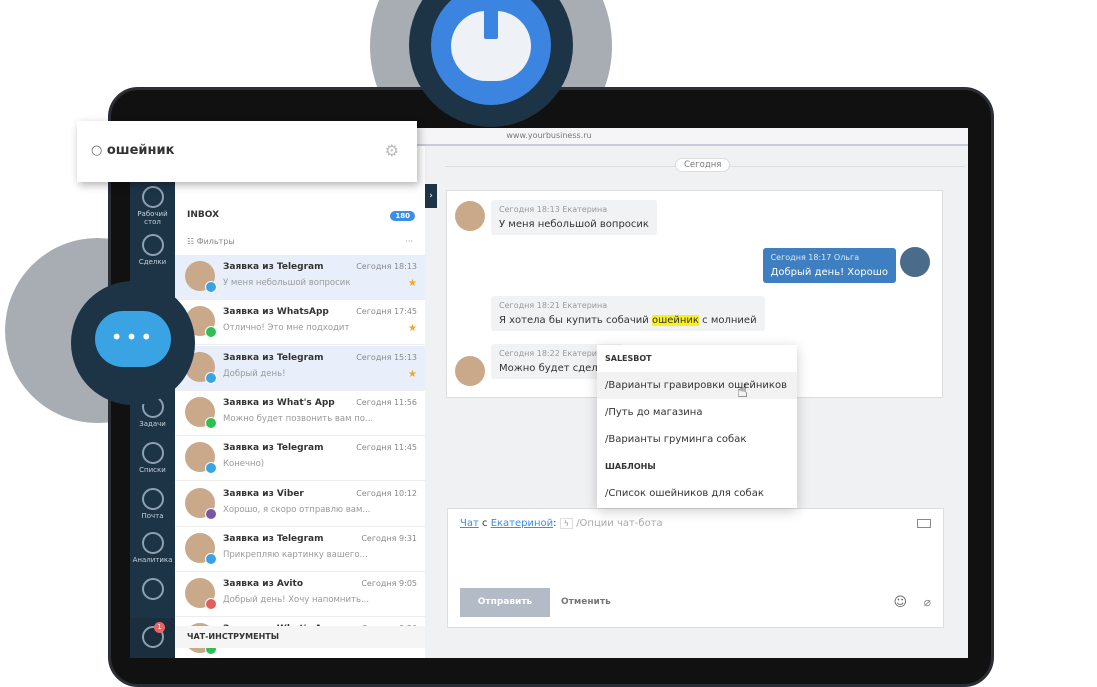  I want to click on bolt-icon: ϟ, so click(566, 523).